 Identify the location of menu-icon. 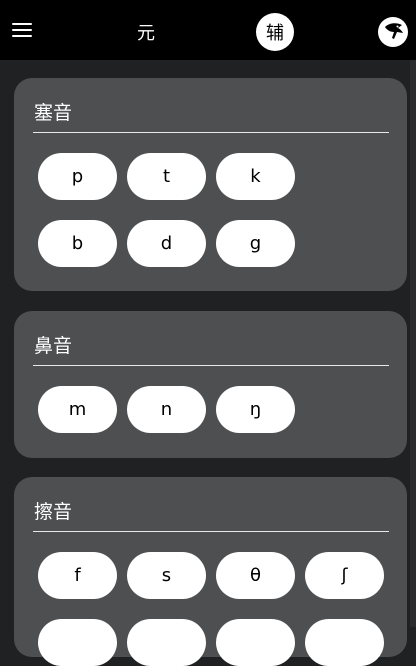
(22, 30).